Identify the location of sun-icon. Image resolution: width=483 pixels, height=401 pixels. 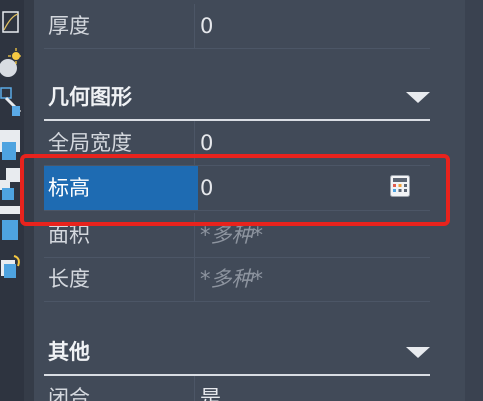
(11, 66).